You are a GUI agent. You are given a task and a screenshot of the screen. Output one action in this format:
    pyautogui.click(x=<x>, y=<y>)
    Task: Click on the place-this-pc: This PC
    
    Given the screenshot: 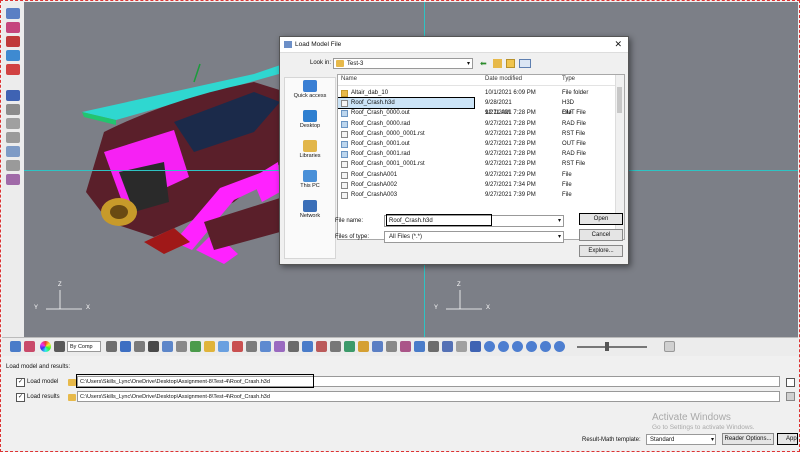 What is the action you would take?
    pyautogui.click(x=310, y=179)
    